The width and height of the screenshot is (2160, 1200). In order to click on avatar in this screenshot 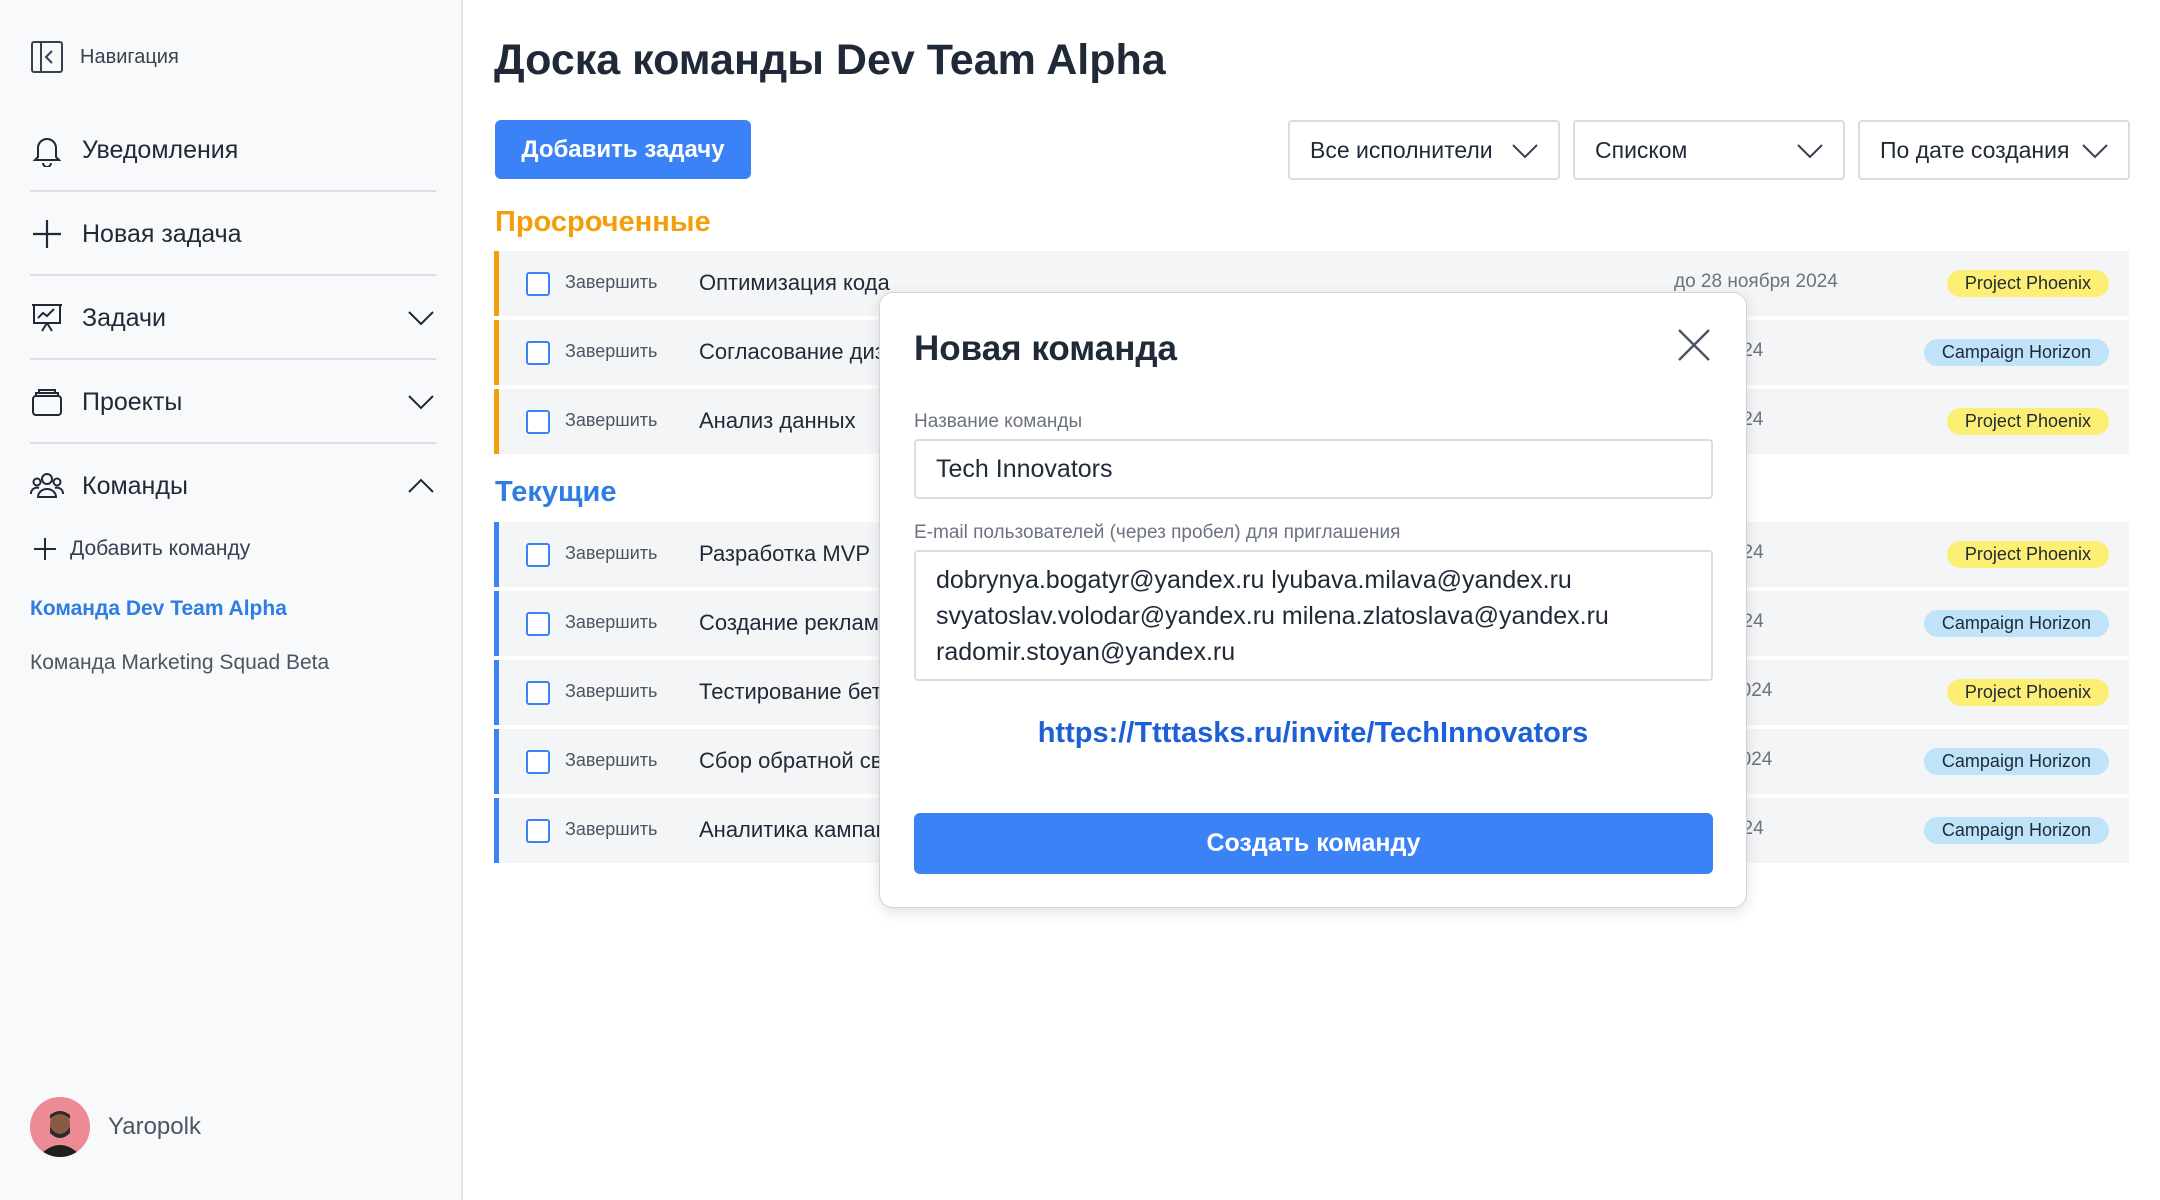, I will do `click(60, 1127)`.